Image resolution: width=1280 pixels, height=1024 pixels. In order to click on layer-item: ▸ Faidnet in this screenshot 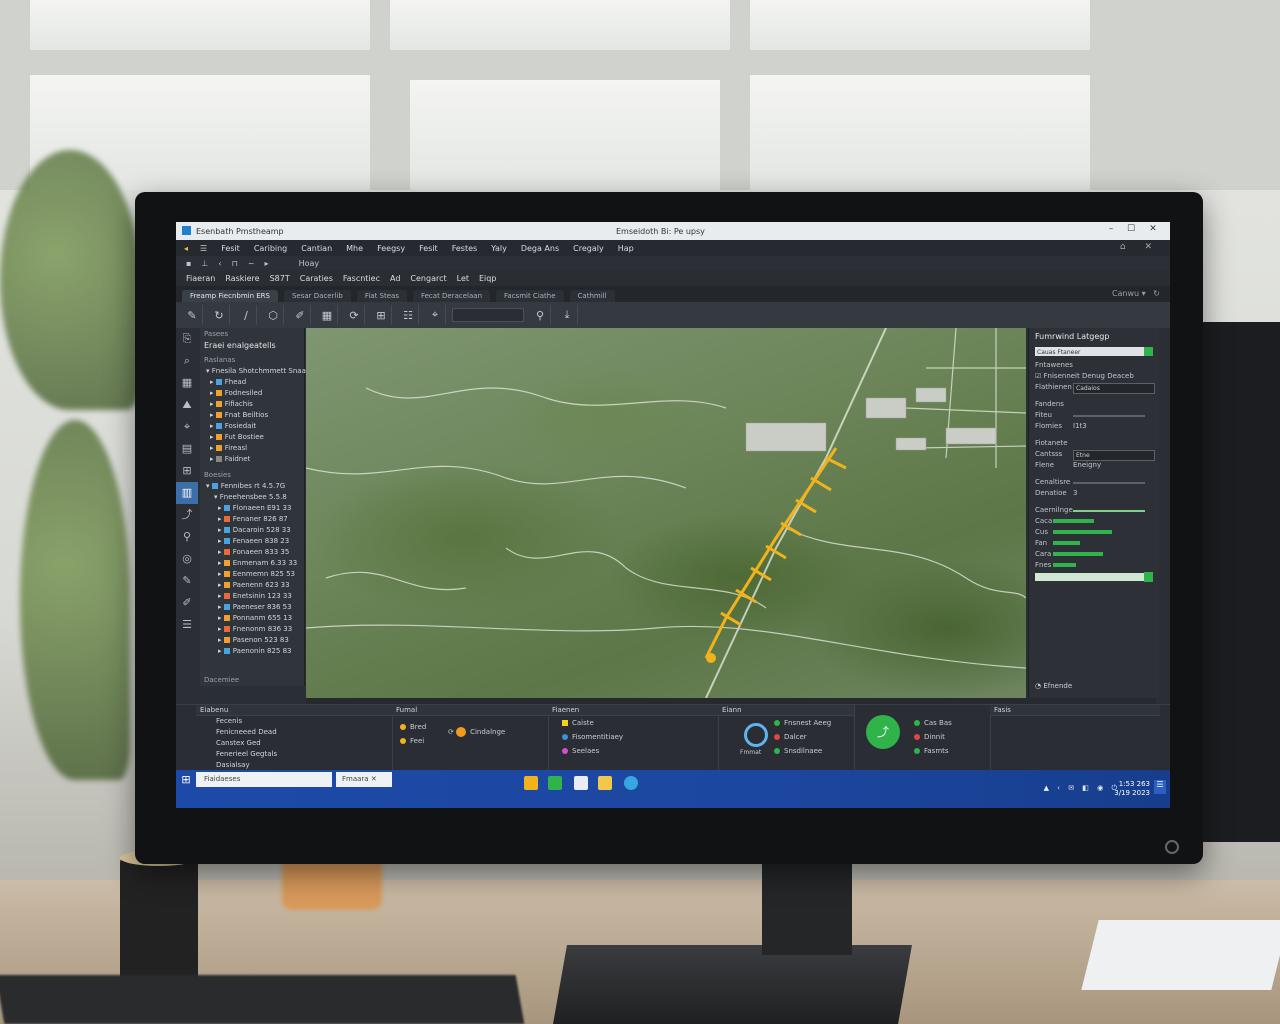, I will do `click(252, 459)`.